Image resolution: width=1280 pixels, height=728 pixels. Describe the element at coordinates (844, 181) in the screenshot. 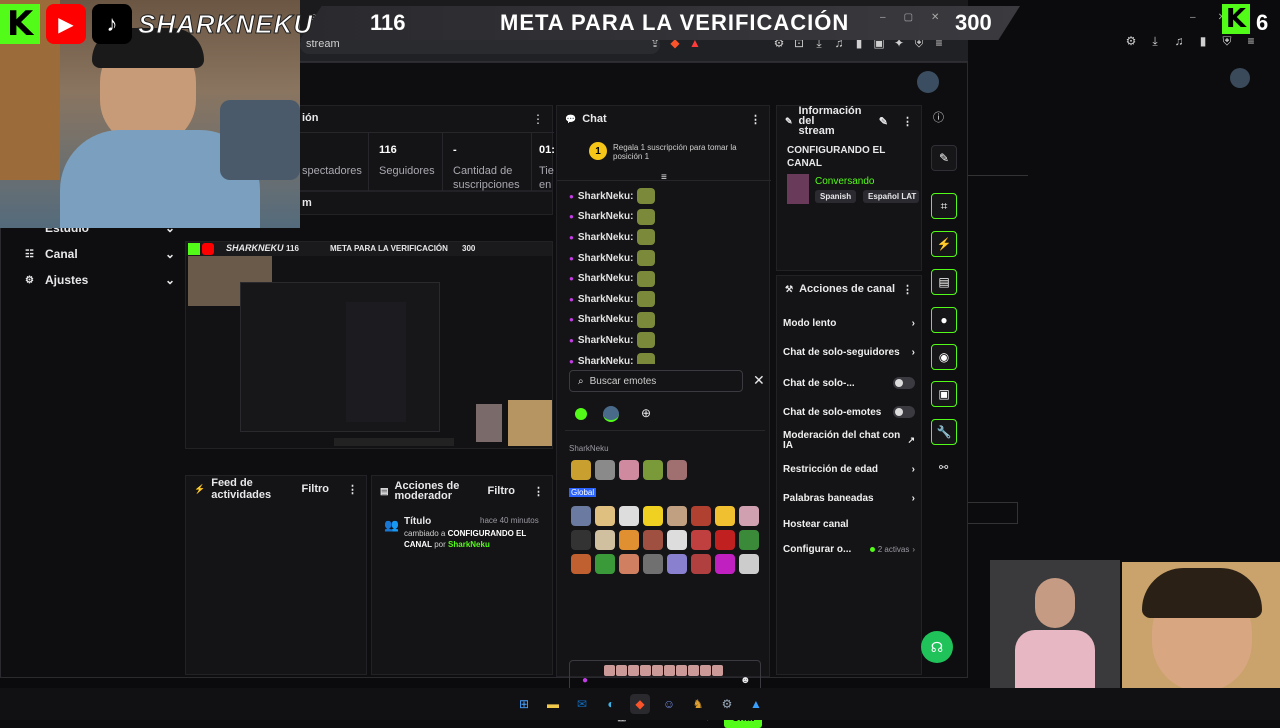

I see `category-name: Conversando` at that location.